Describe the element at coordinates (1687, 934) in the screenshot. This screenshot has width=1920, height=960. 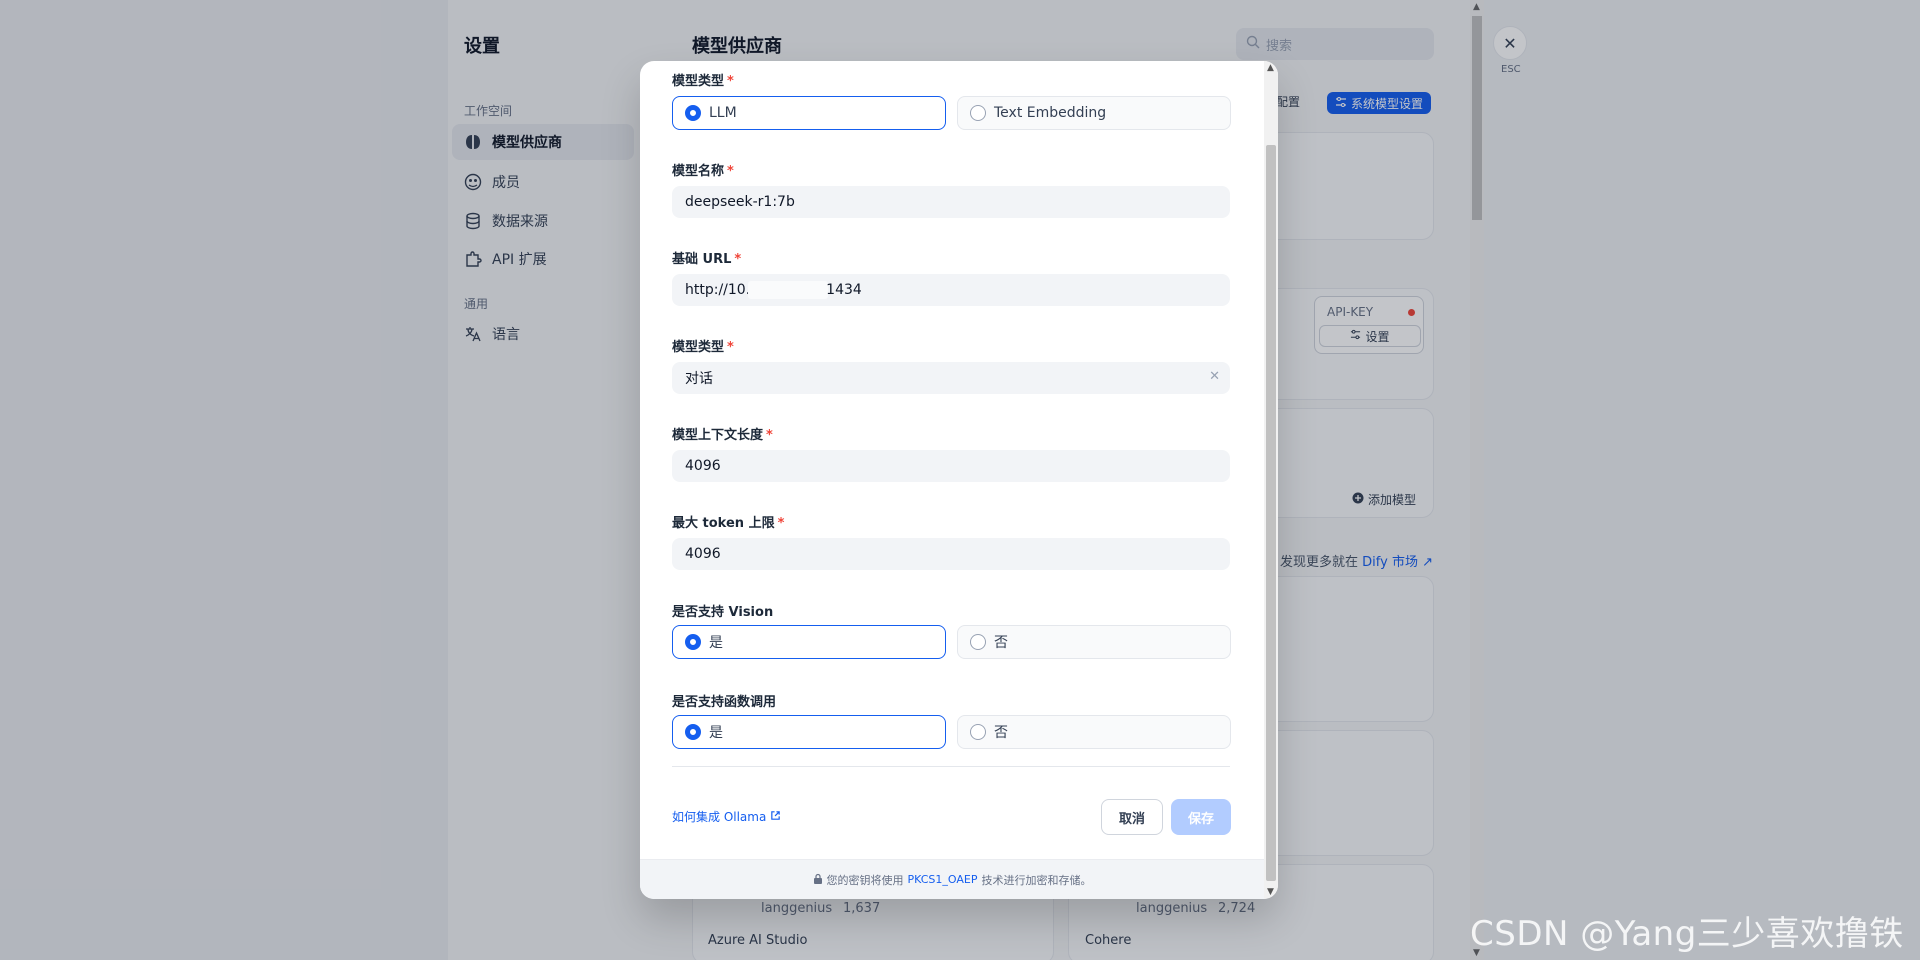
I see `watermark: CSDN @Yang三少喜欢撸铁` at that location.